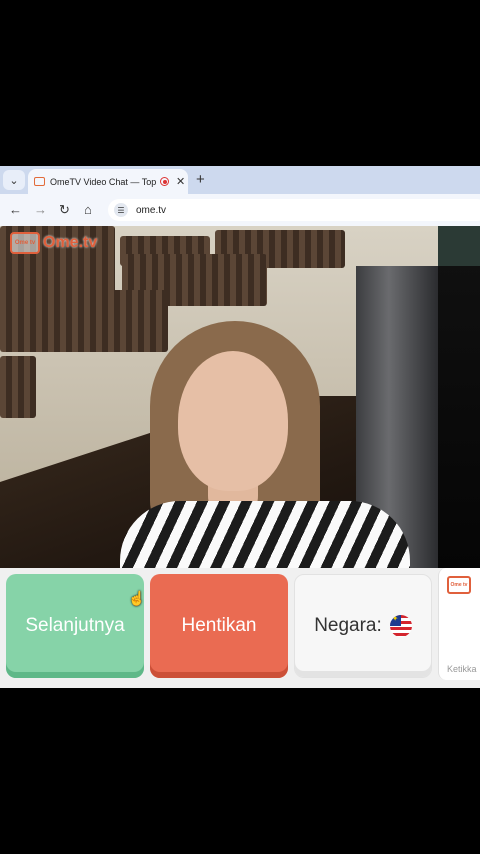 The image size is (480, 854). What do you see at coordinates (233, 421) in the screenshot?
I see `face` at bounding box center [233, 421].